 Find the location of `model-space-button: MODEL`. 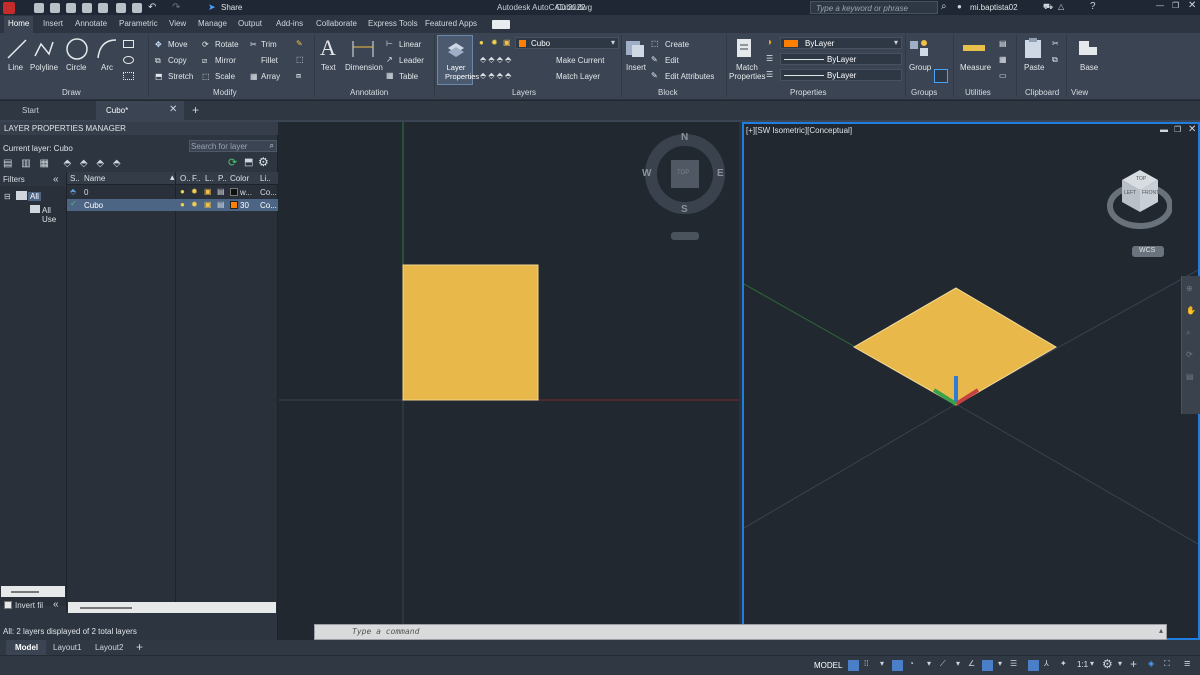

model-space-button: MODEL is located at coordinates (828, 665).